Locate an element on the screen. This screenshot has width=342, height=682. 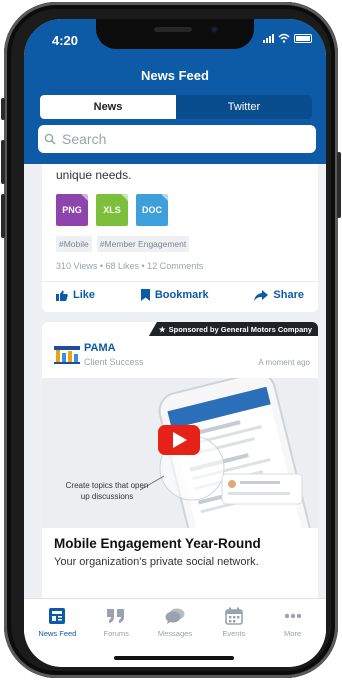
share-label: Share is located at coordinates (288, 295).